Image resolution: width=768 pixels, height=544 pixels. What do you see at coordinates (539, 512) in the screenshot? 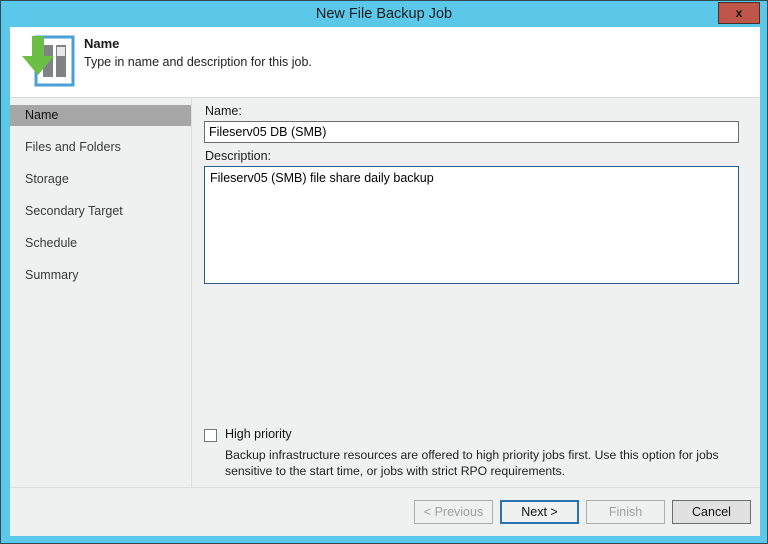
I see `next-button: Next >` at bounding box center [539, 512].